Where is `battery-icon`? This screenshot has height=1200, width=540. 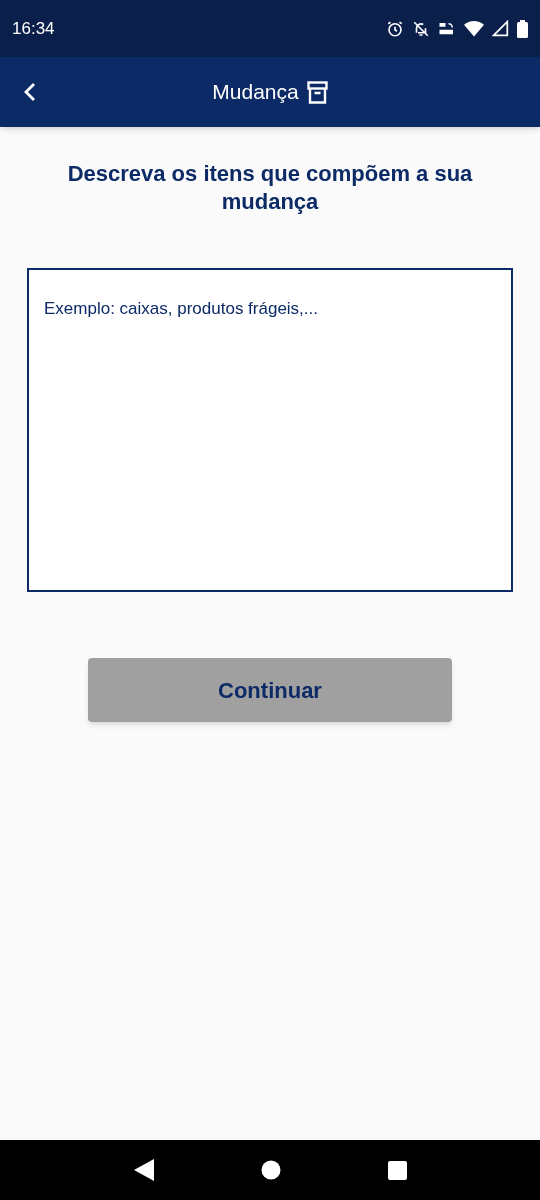 battery-icon is located at coordinates (522, 28).